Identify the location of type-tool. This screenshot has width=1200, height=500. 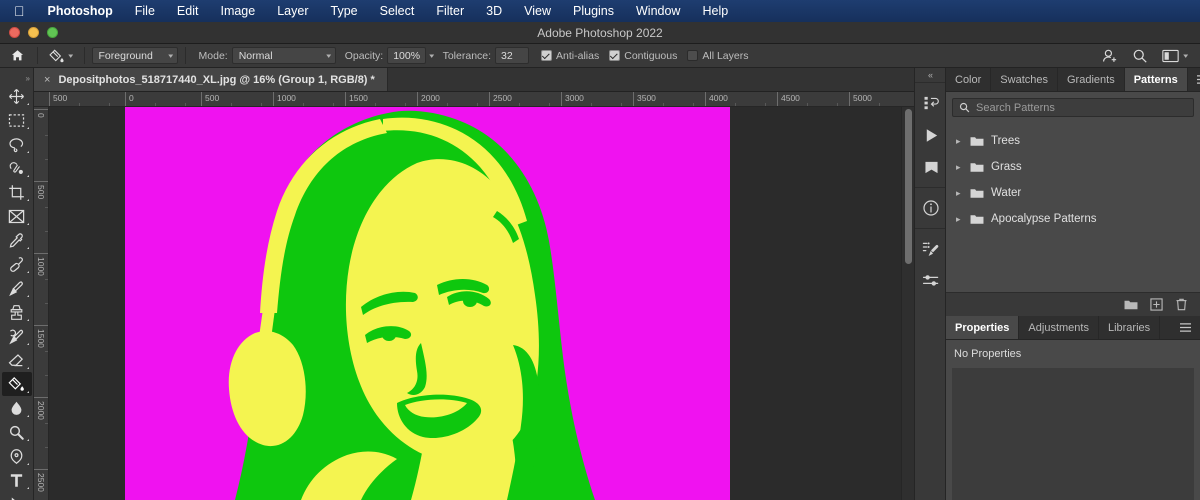
(17, 480).